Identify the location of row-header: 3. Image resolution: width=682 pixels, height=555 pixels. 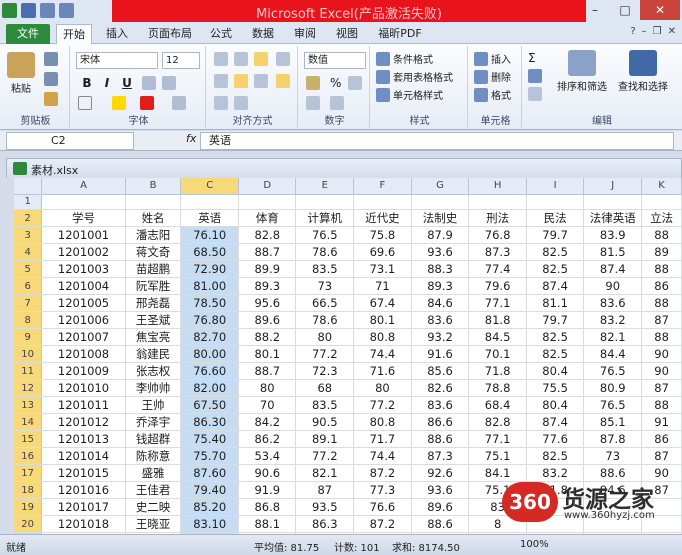
(28, 235).